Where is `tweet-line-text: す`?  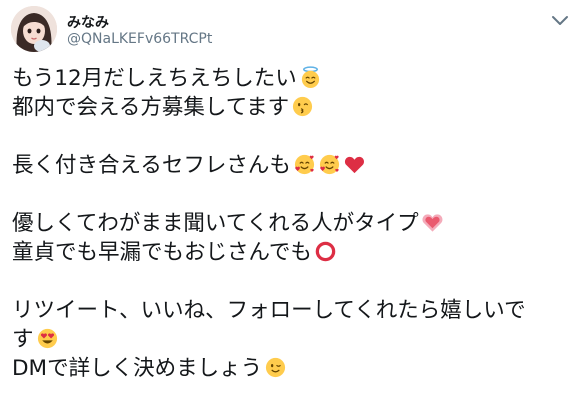 tweet-line-text: す is located at coordinates (23, 339).